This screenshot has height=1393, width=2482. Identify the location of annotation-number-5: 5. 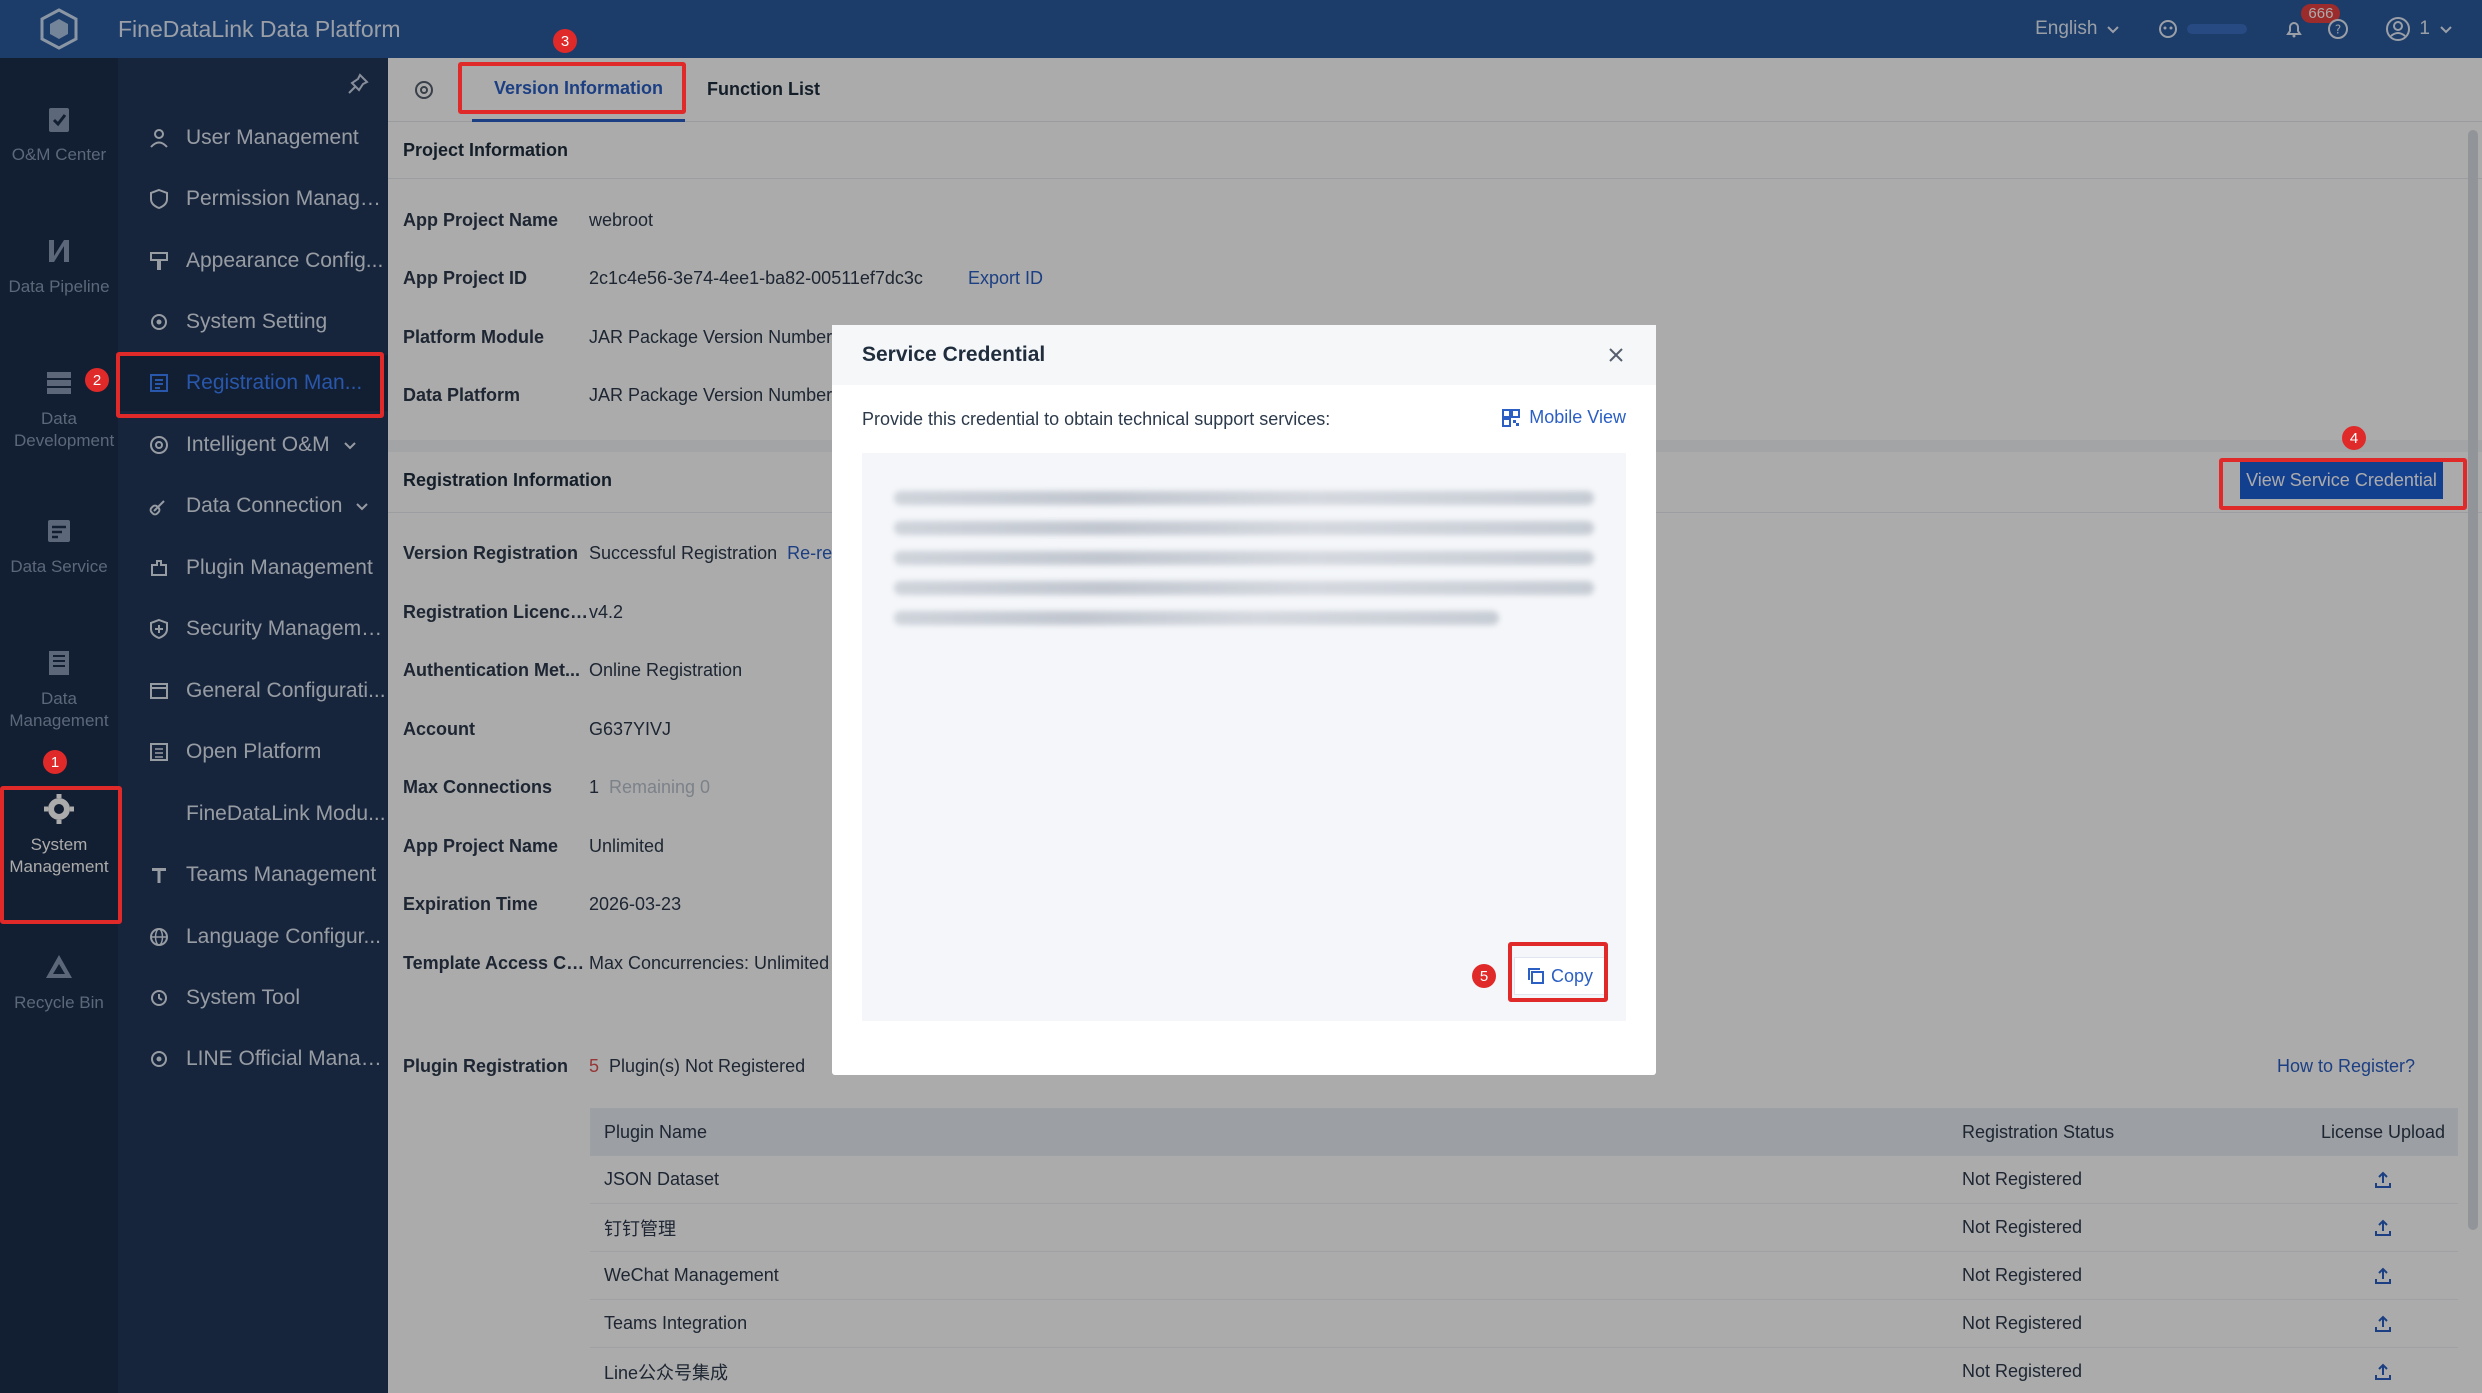
(1484, 976).